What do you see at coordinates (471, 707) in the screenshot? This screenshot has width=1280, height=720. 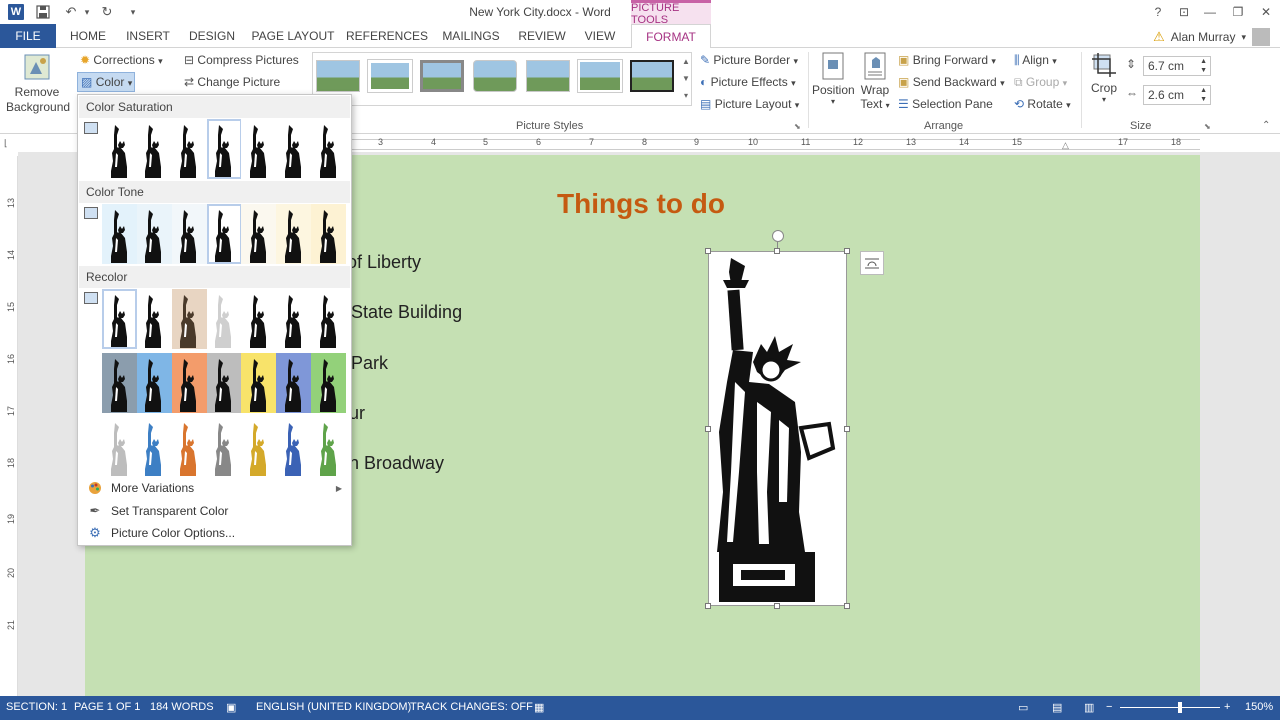 I see `track-changes-indicator: TRACK CHANGES: OFF` at bounding box center [471, 707].